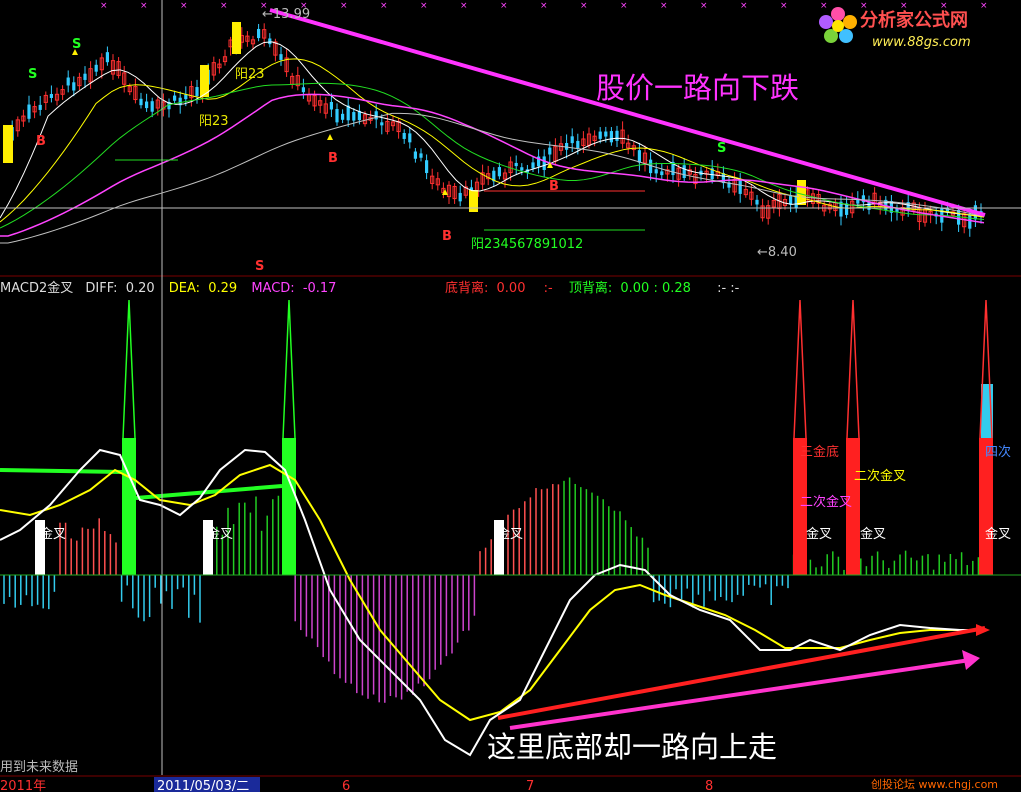  I want to click on indicator-name: MACD2金叉, so click(36, 288).